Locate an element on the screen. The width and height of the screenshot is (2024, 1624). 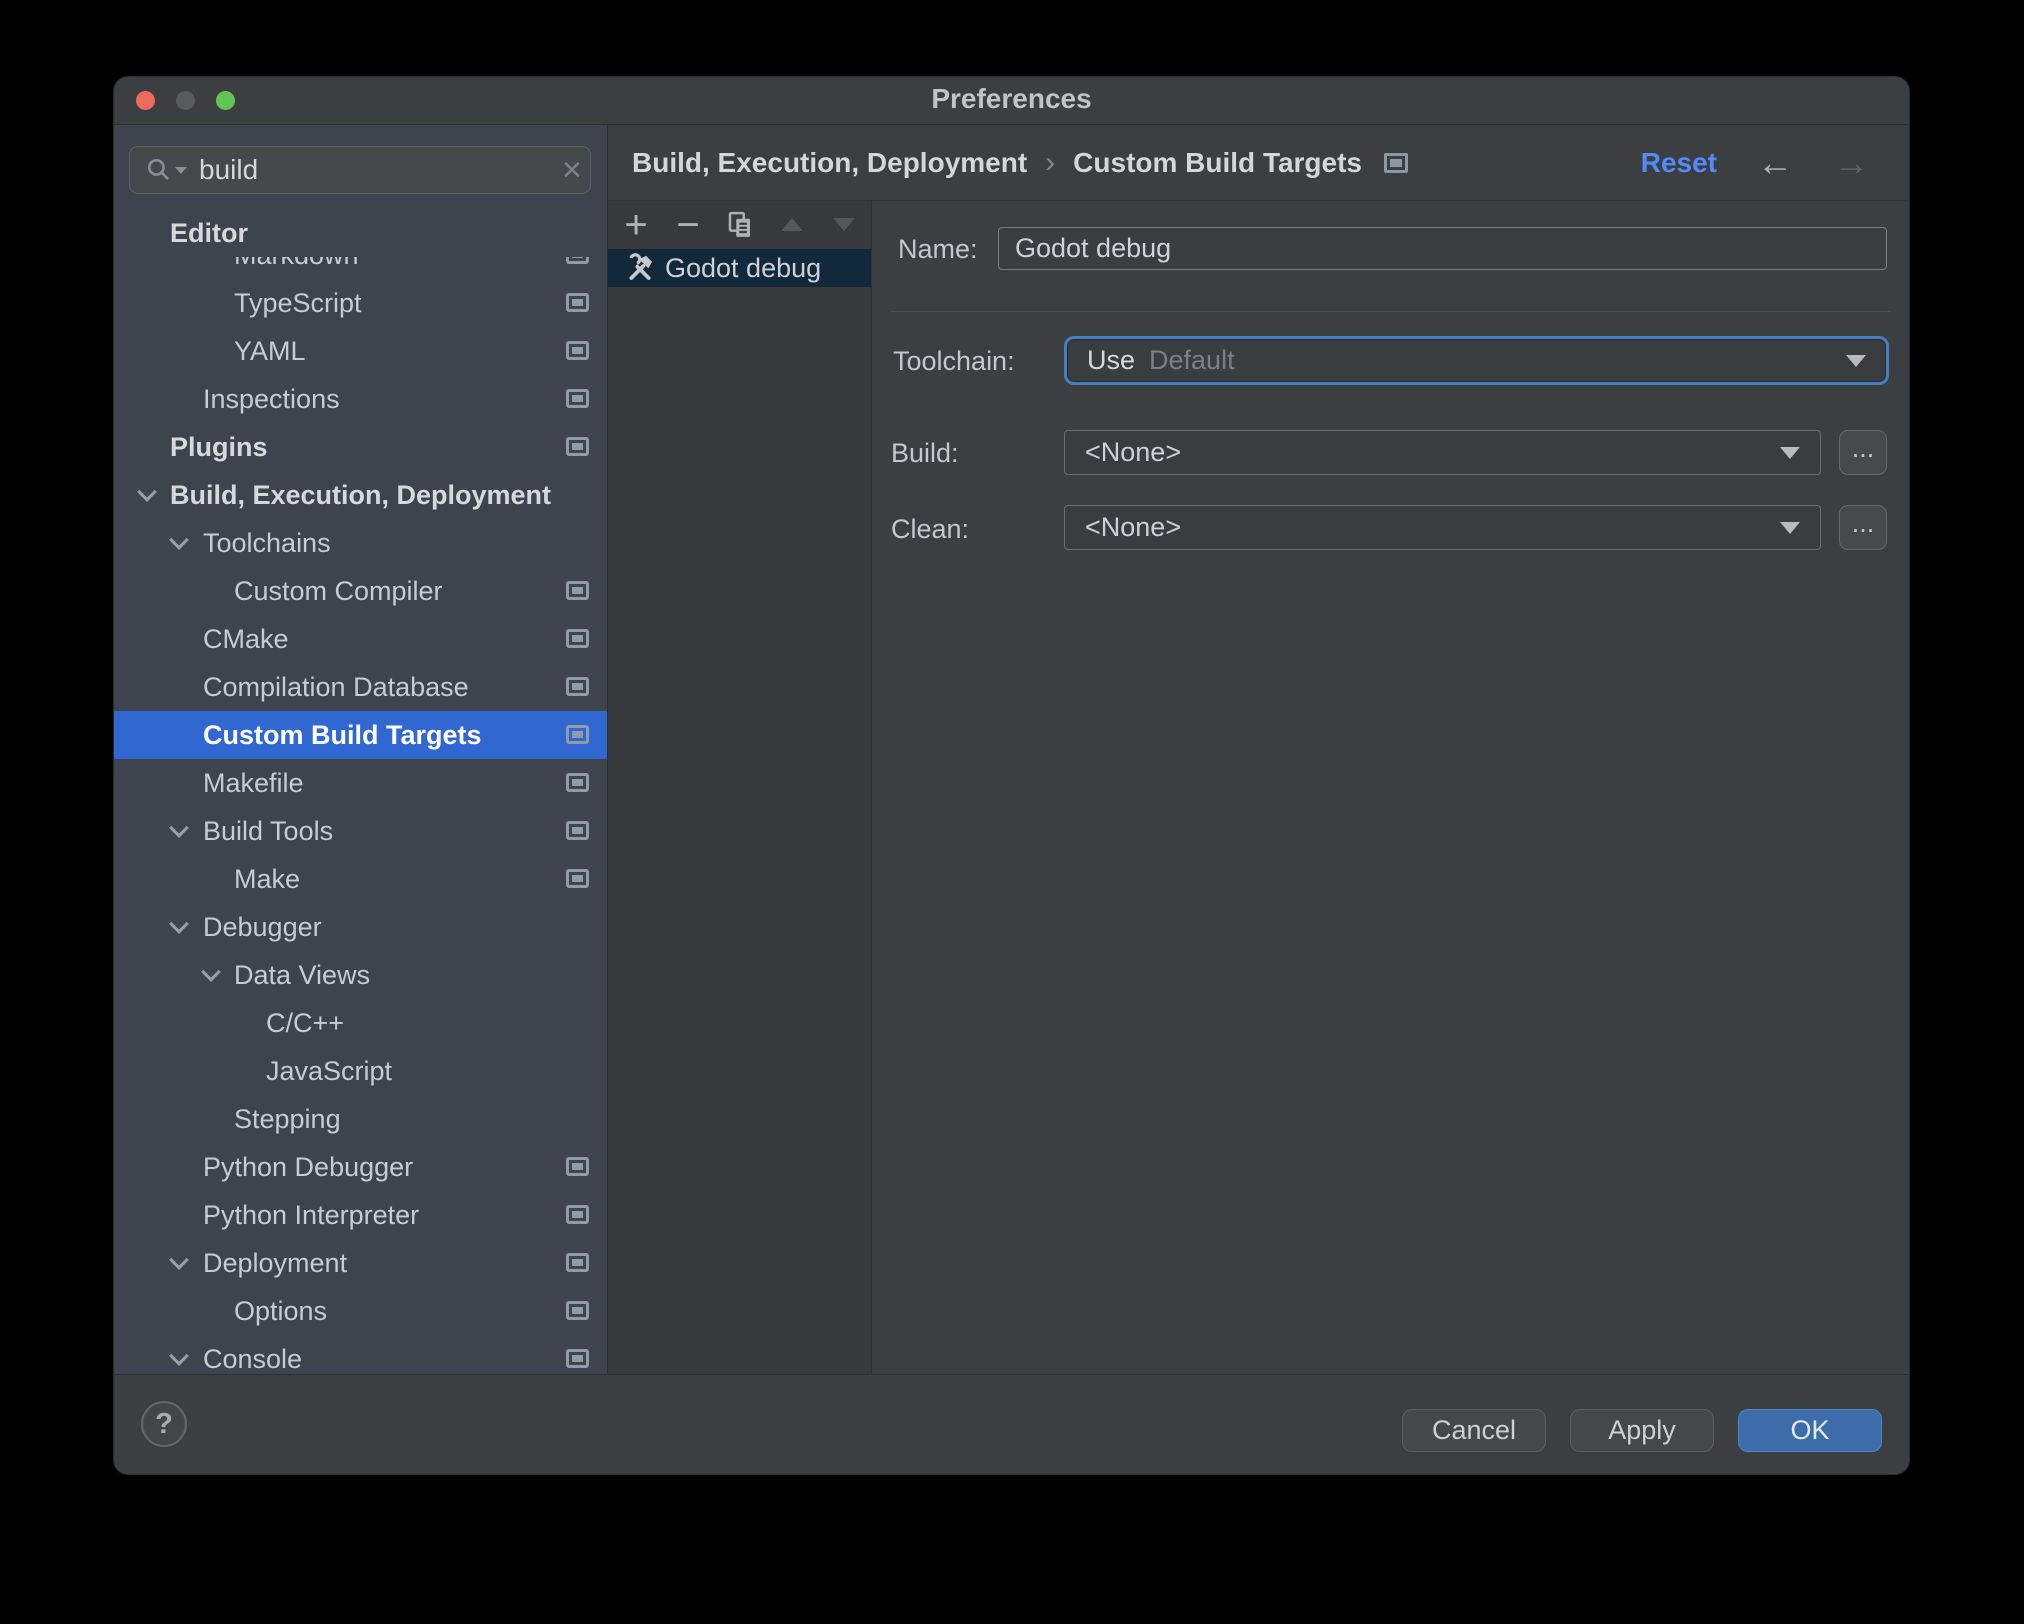
targets-toolbar: + − is located at coordinates (739, 224).